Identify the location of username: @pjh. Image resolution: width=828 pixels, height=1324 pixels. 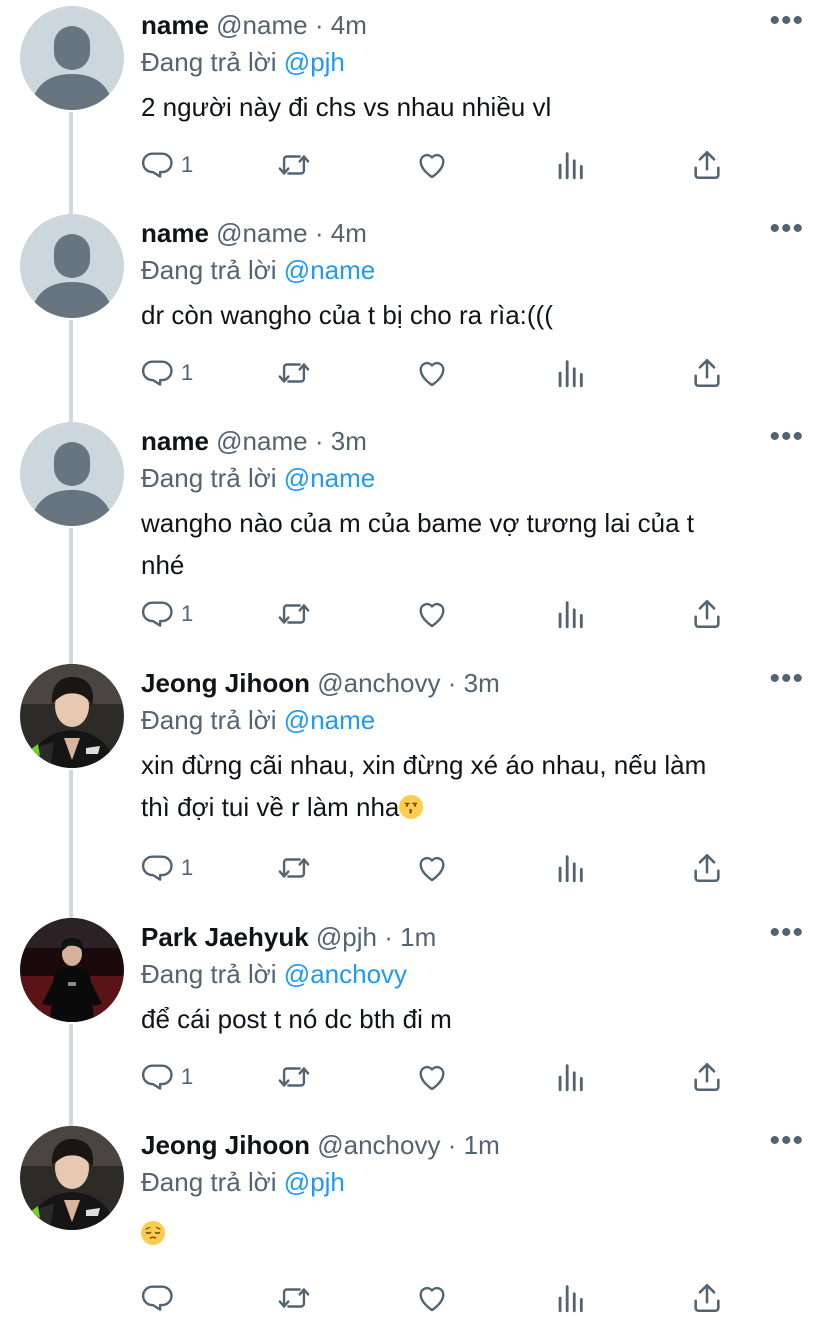
(346, 937).